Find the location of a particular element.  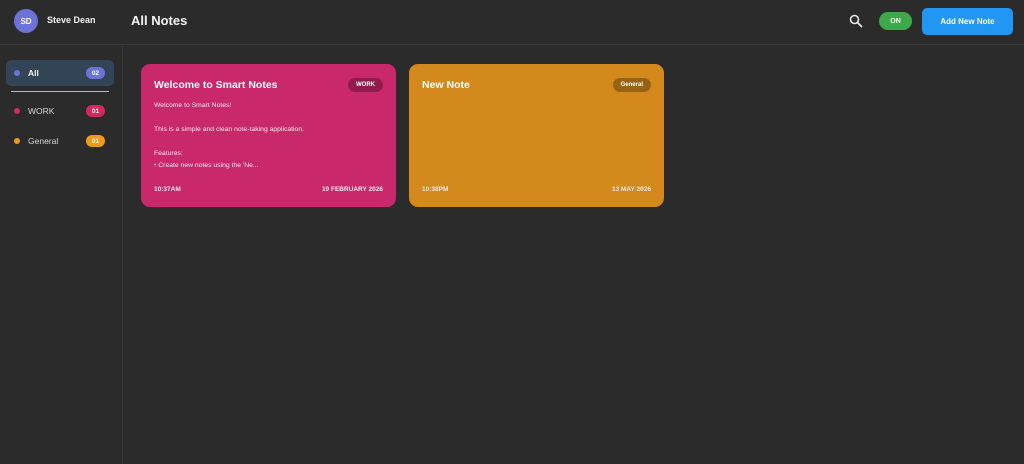

sidebar-item-label: WORK is located at coordinates (41, 111).